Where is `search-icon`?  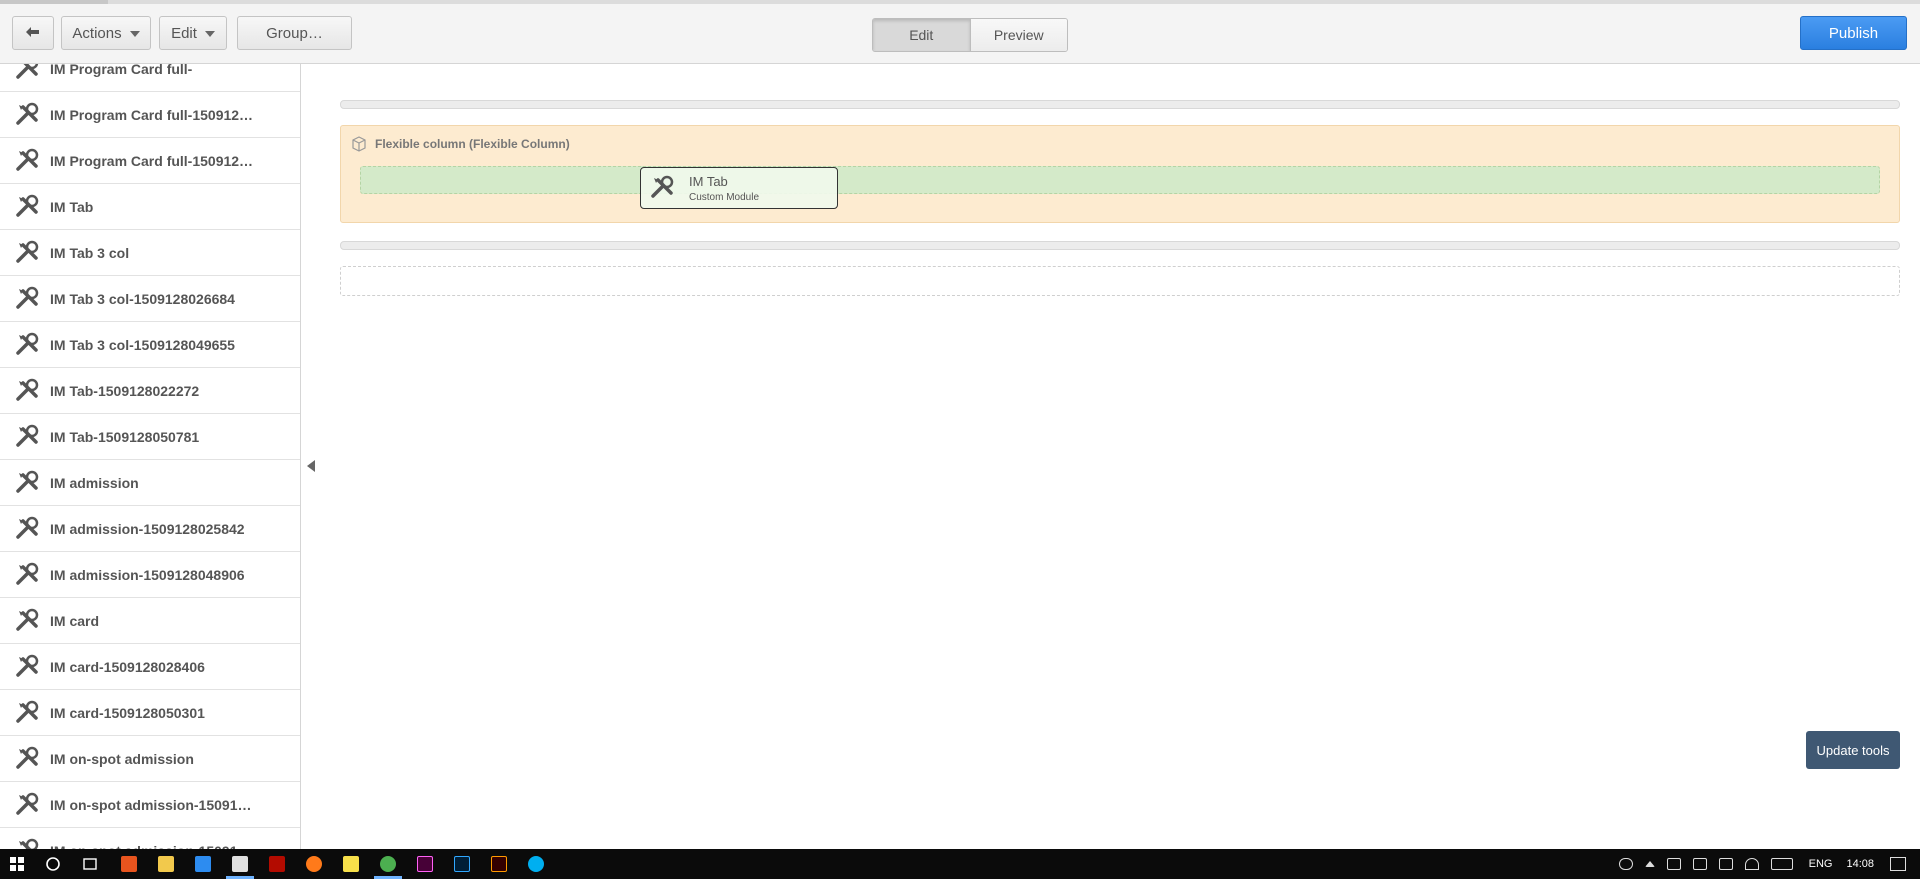
search-icon is located at coordinates (53, 864).